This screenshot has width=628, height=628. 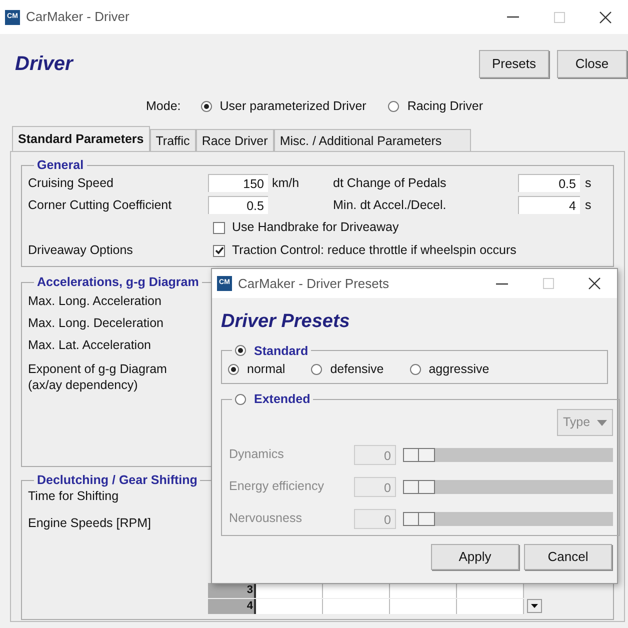 What do you see at coordinates (117, 480) in the screenshot?
I see `section-title: Declutching / Gear Shifting` at bounding box center [117, 480].